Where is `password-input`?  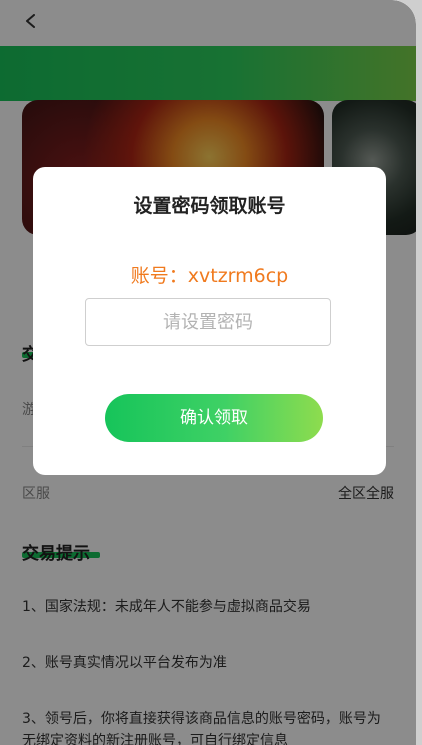
password-input is located at coordinates (208, 322).